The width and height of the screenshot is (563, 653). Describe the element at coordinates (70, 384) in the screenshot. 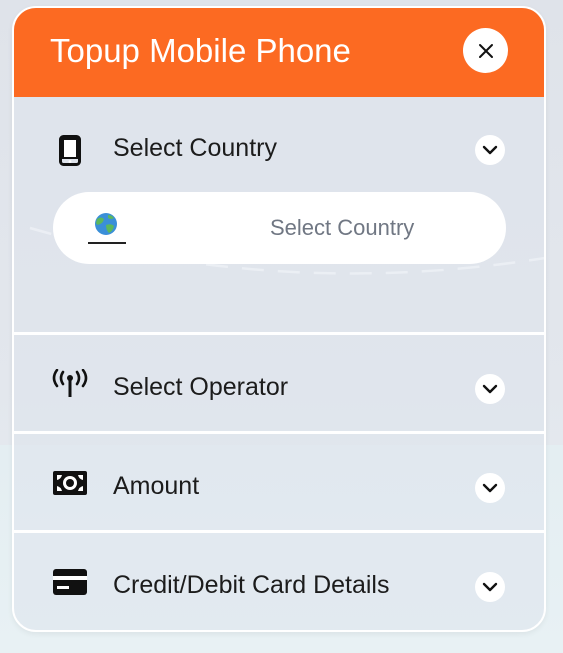

I see `antenna-icon` at that location.